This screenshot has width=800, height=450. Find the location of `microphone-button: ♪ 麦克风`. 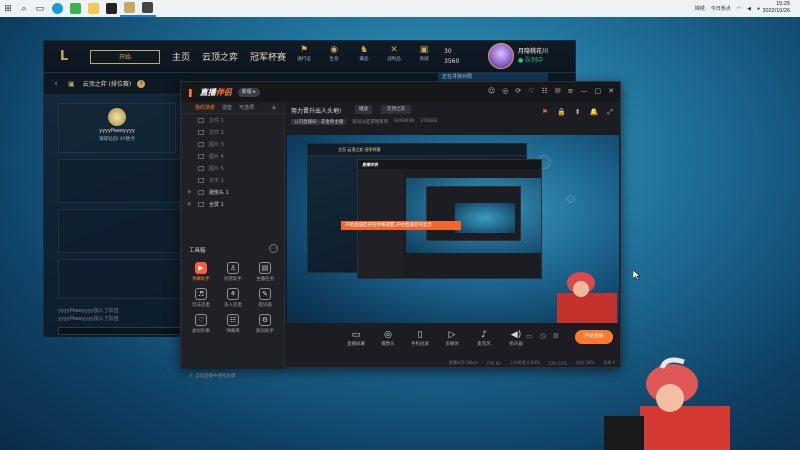

microphone-button: ♪ 麦克风 is located at coordinates (484, 338).